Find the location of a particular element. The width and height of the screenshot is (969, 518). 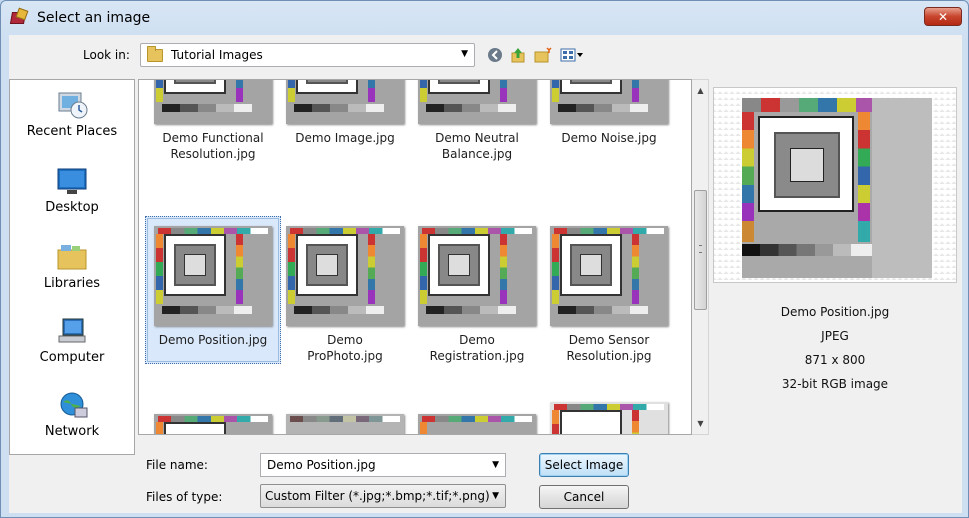

file-name: Demo Noise.jpg is located at coordinates (609, 138).